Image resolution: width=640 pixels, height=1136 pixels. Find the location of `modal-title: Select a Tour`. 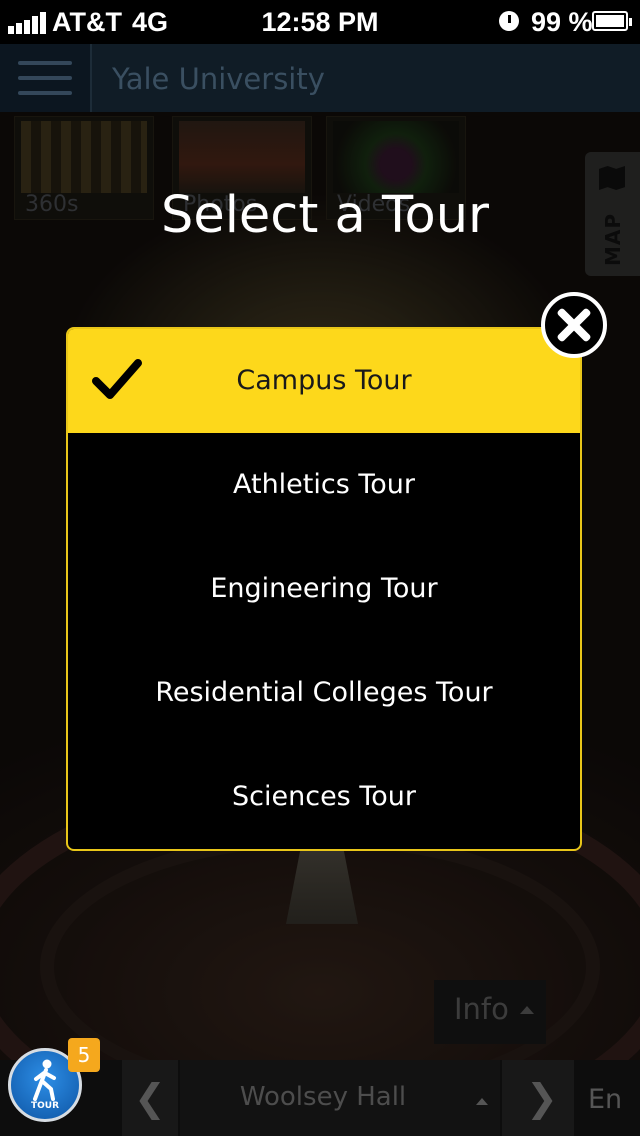

modal-title: Select a Tour is located at coordinates (325, 215).